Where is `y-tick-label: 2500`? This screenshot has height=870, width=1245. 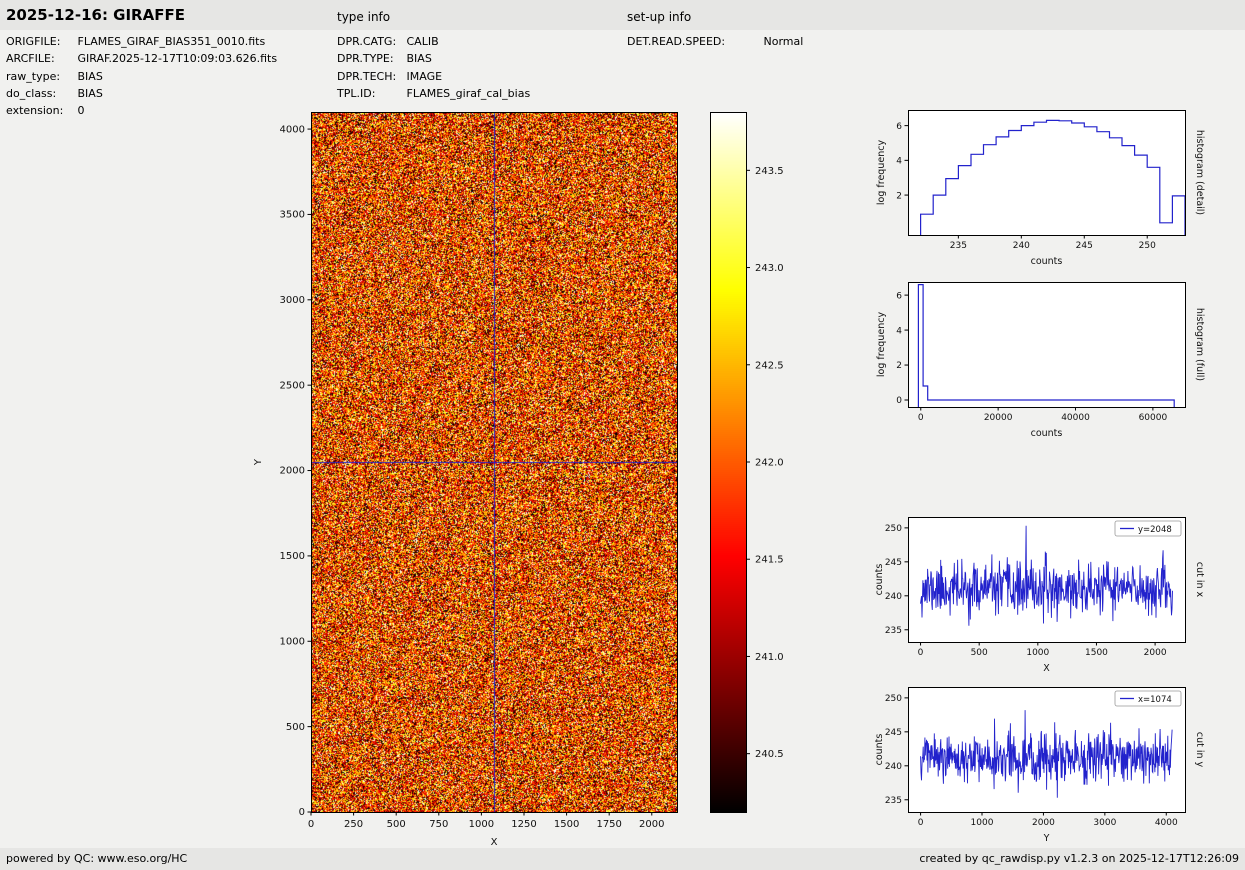
y-tick-label: 2500 is located at coordinates (292, 385).